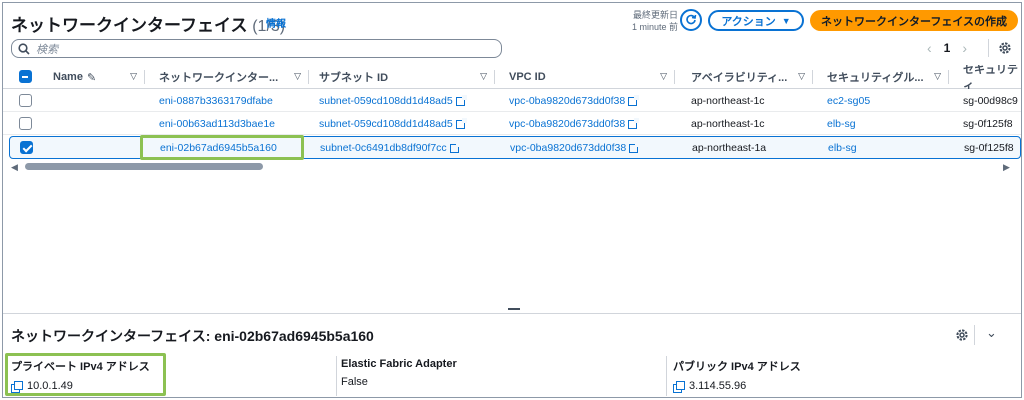 This screenshot has height=400, width=1024. I want to click on column-label: サブネット ID, so click(354, 78).